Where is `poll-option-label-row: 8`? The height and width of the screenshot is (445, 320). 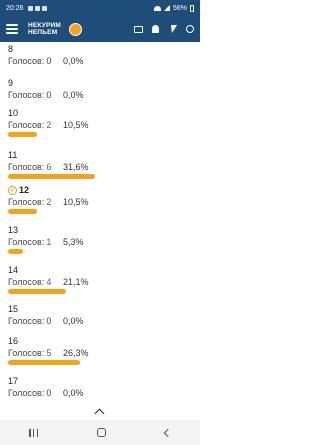 poll-option-label-row: 8 is located at coordinates (100, 49).